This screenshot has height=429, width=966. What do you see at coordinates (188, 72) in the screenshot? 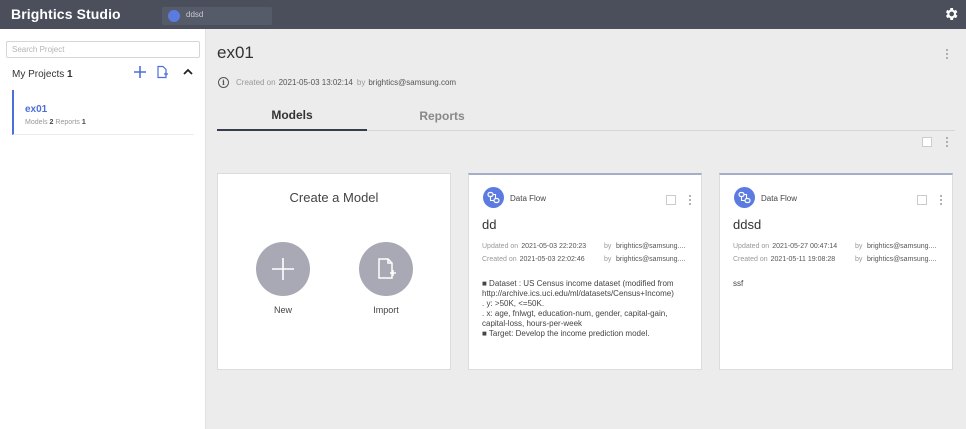
I see `chevron-up-icon` at bounding box center [188, 72].